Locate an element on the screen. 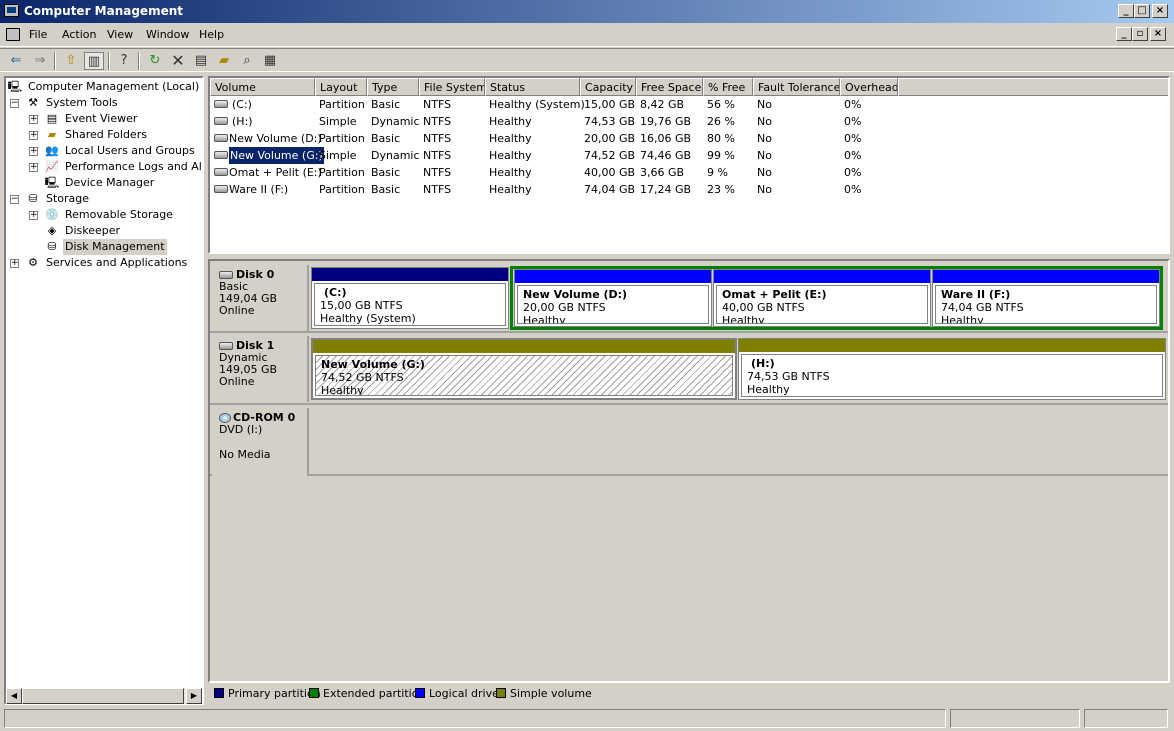 Image resolution: width=1174 pixels, height=731 pixels. scroll-thumb is located at coordinates (103, 696).